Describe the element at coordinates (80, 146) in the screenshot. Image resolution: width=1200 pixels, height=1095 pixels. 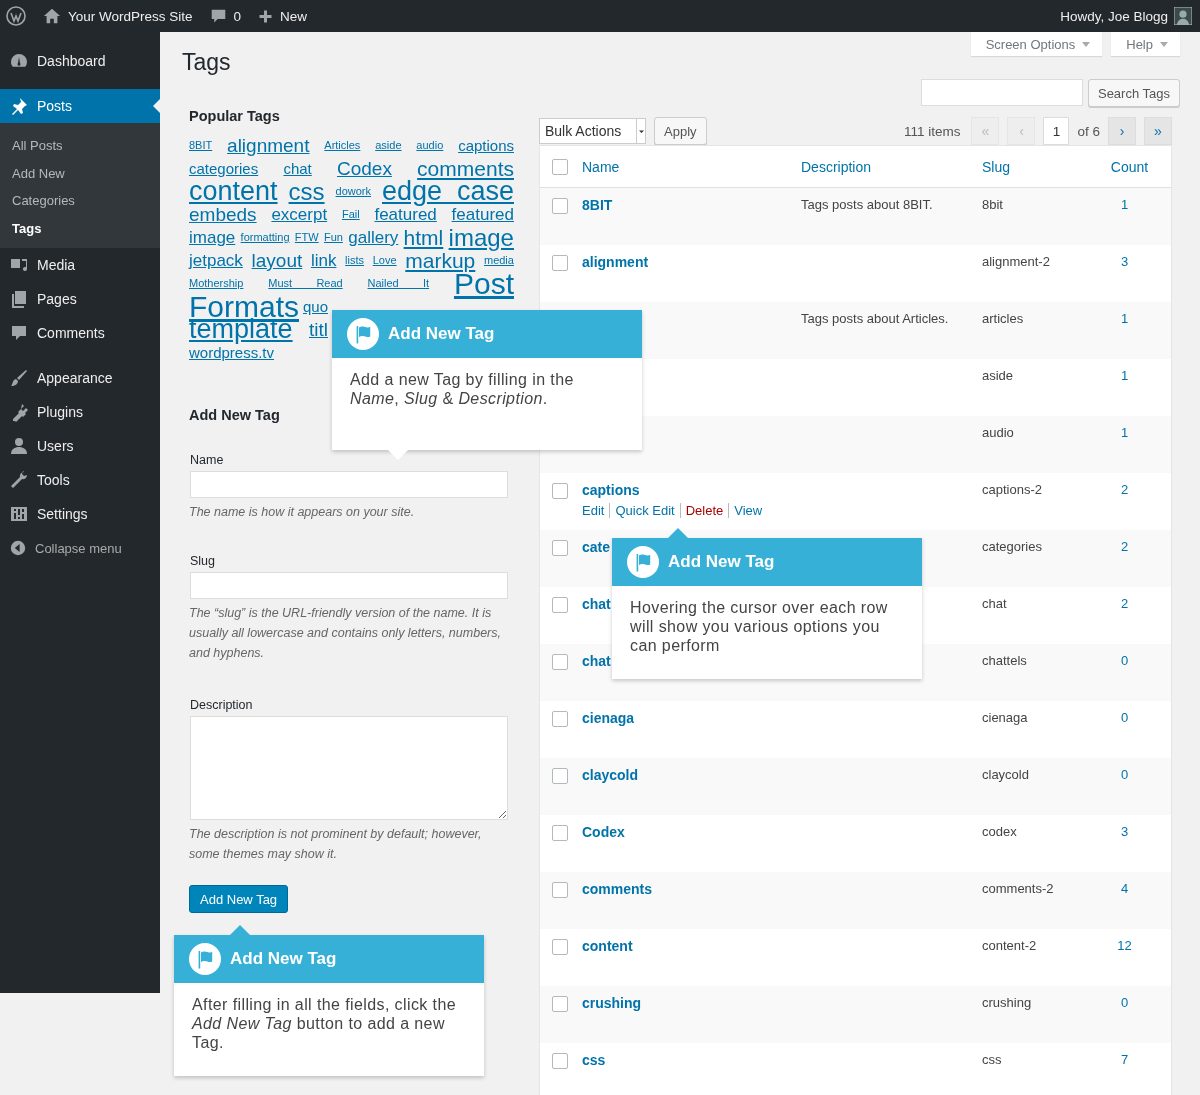
I see `submenu-item: All Posts` at that location.